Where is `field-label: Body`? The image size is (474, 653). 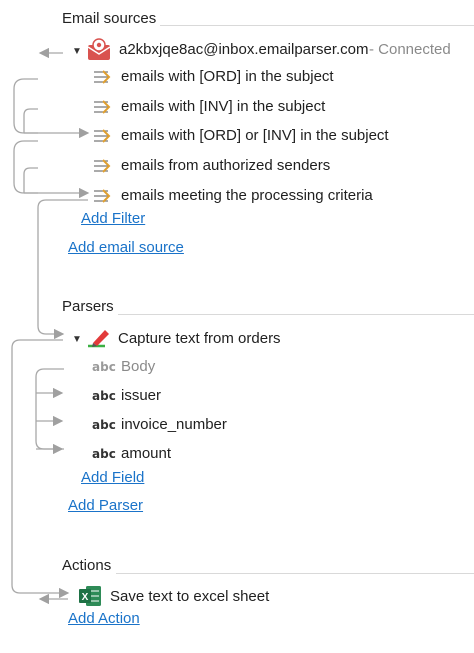 field-label: Body is located at coordinates (138, 366).